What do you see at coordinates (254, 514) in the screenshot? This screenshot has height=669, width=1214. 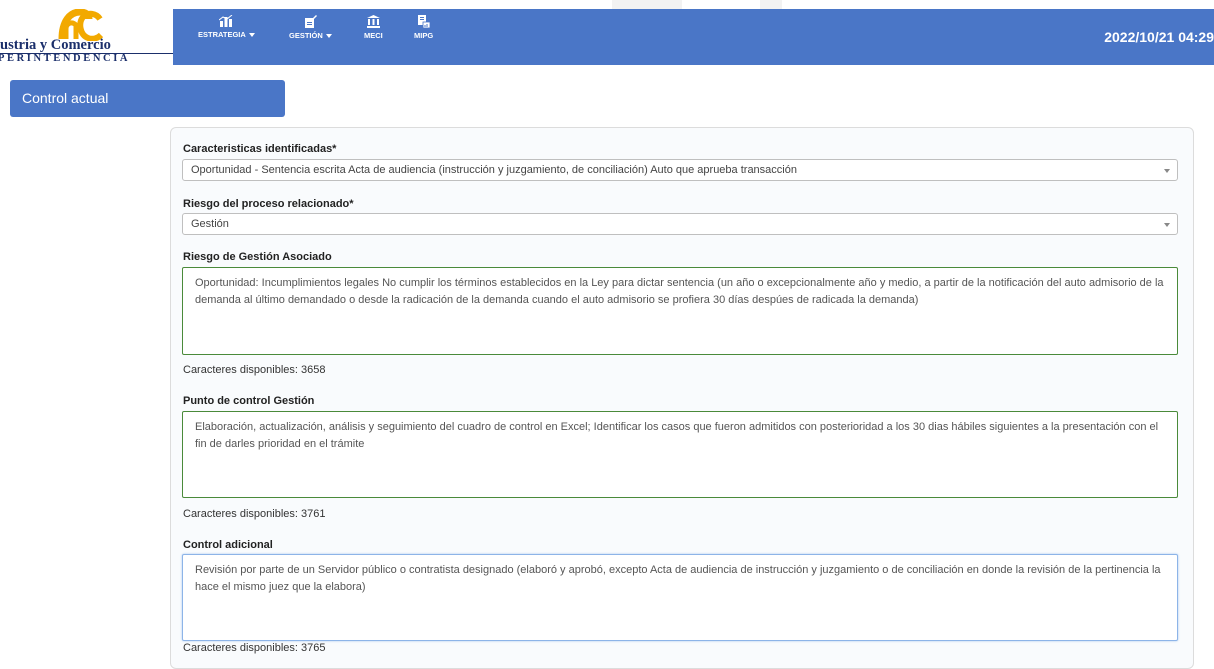 I see `punto-control-char-count: Caracteres disponibles: 3761` at bounding box center [254, 514].